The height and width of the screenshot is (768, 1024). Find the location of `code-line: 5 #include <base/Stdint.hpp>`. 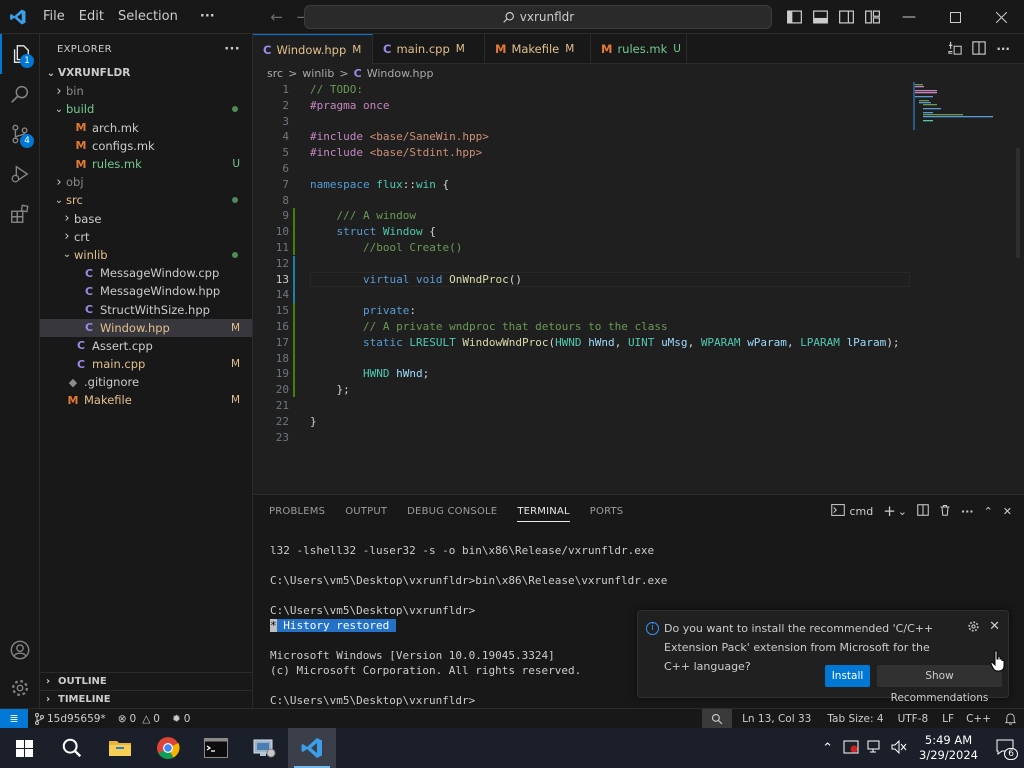

code-line: 5 #include <base/Stdint.hpp> is located at coordinates (583, 153).